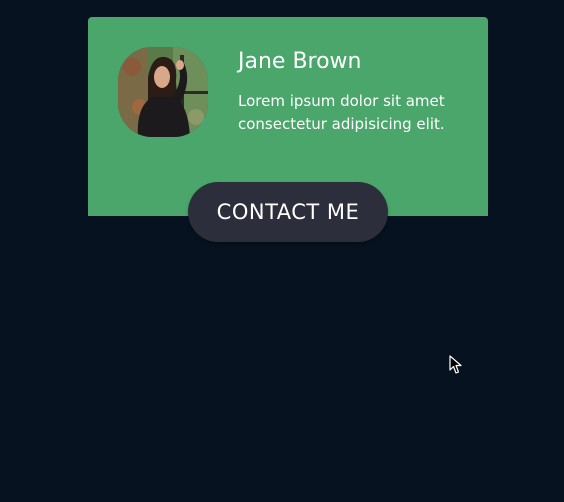 This screenshot has height=502, width=564. I want to click on contact-me-button: CONTACT ME, so click(288, 212).